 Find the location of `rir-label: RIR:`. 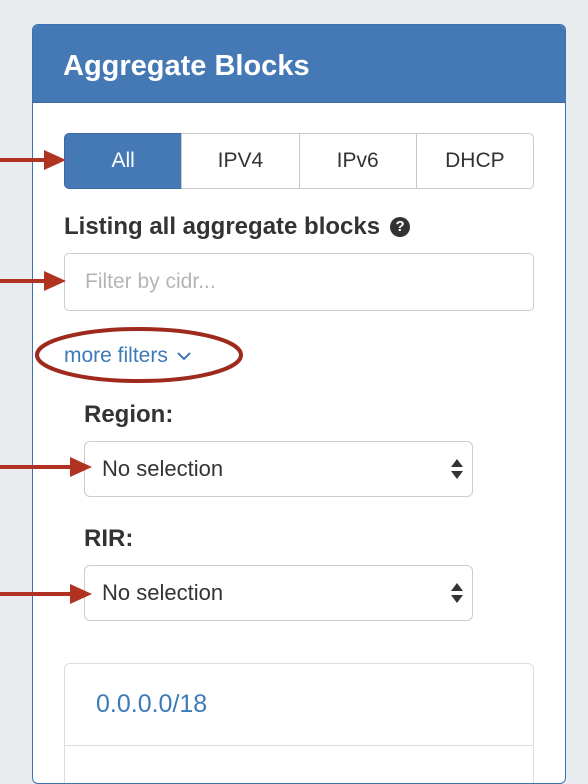

rir-label: RIR: is located at coordinates (109, 538).